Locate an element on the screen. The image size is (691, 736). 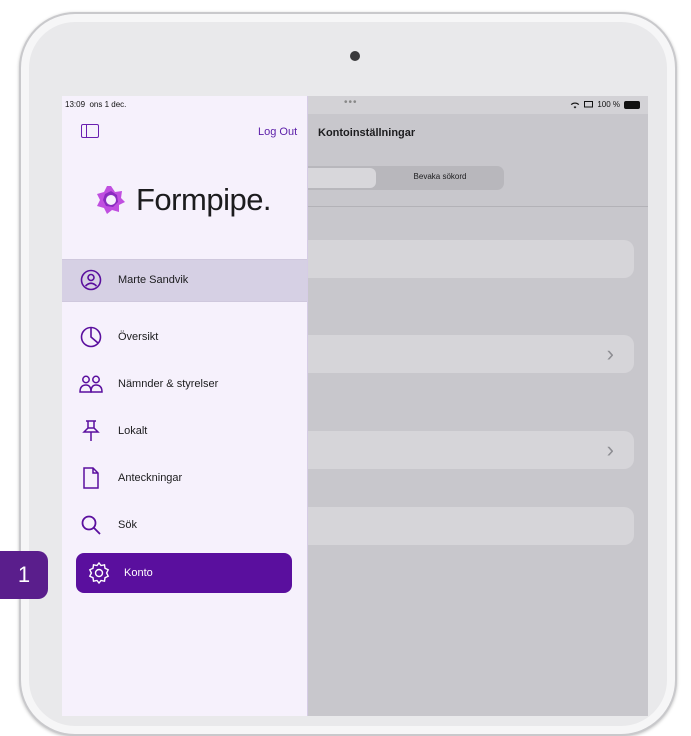
user-name: Marte Sandvik is located at coordinates (153, 280).